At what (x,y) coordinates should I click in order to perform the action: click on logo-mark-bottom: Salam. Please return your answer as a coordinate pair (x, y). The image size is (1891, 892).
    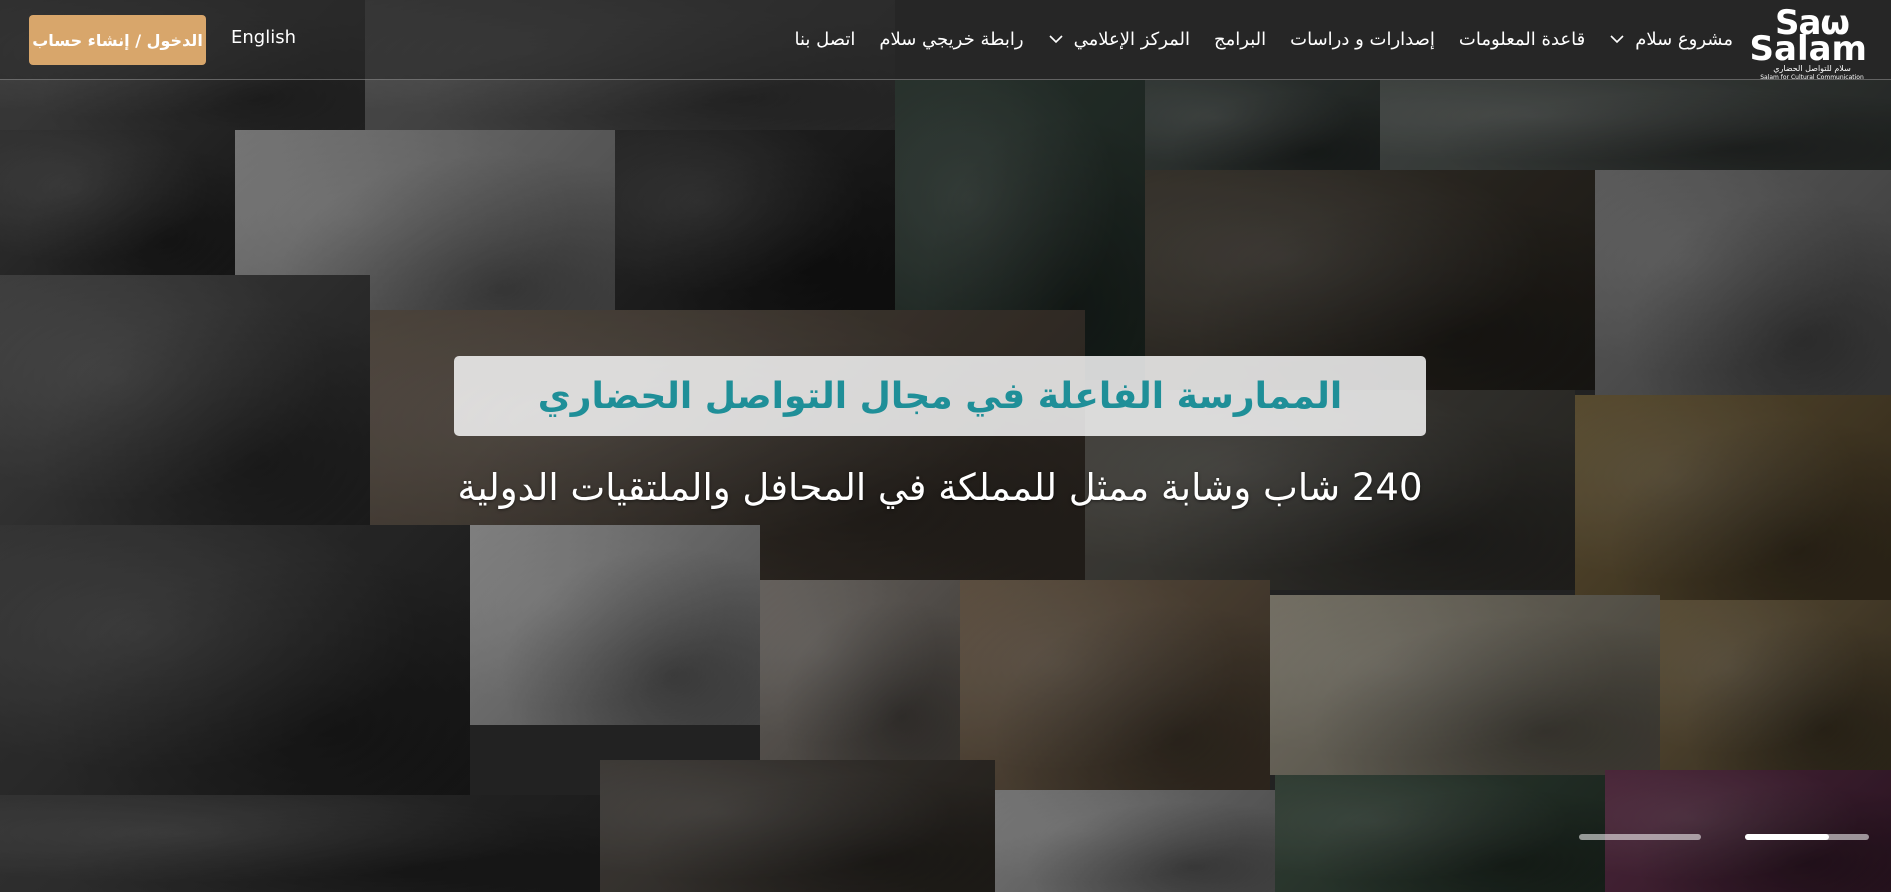
    Looking at the image, I should click on (1808, 49).